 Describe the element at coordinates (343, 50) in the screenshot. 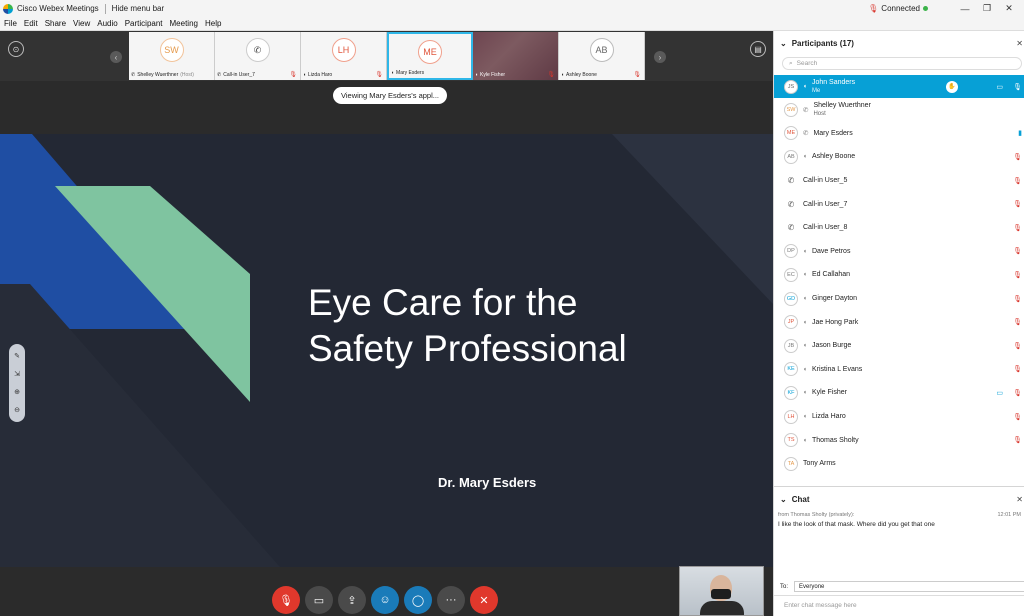

I see `avatar: LH` at that location.